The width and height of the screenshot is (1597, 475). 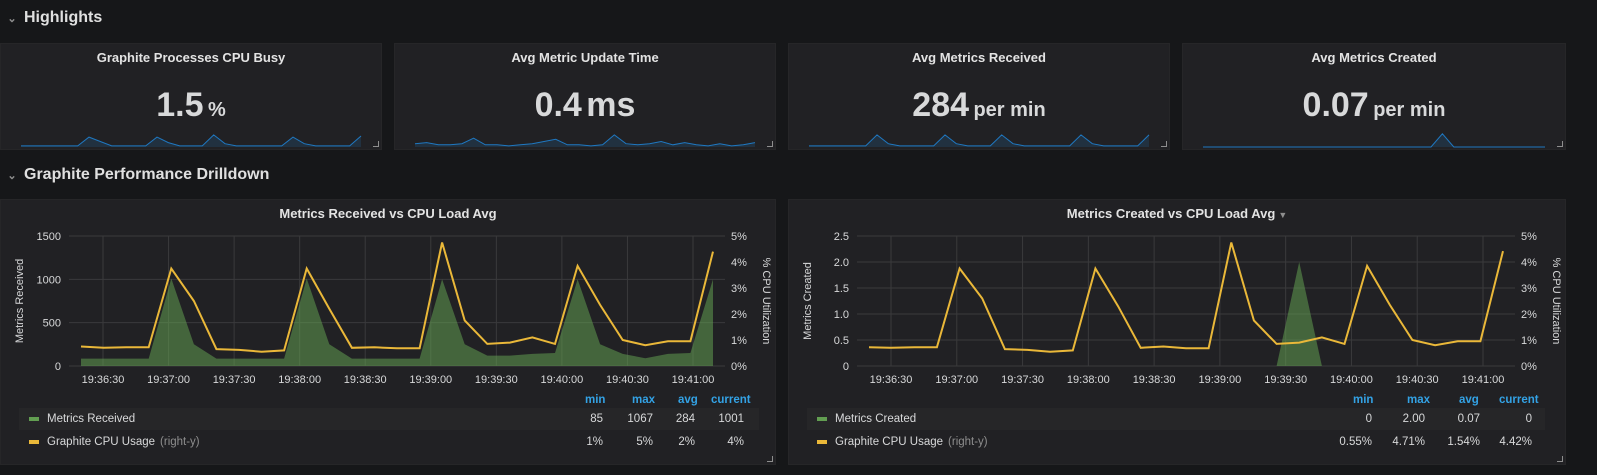 What do you see at coordinates (731, 419) in the screenshot?
I see `legend-value-current: 1001` at bounding box center [731, 419].